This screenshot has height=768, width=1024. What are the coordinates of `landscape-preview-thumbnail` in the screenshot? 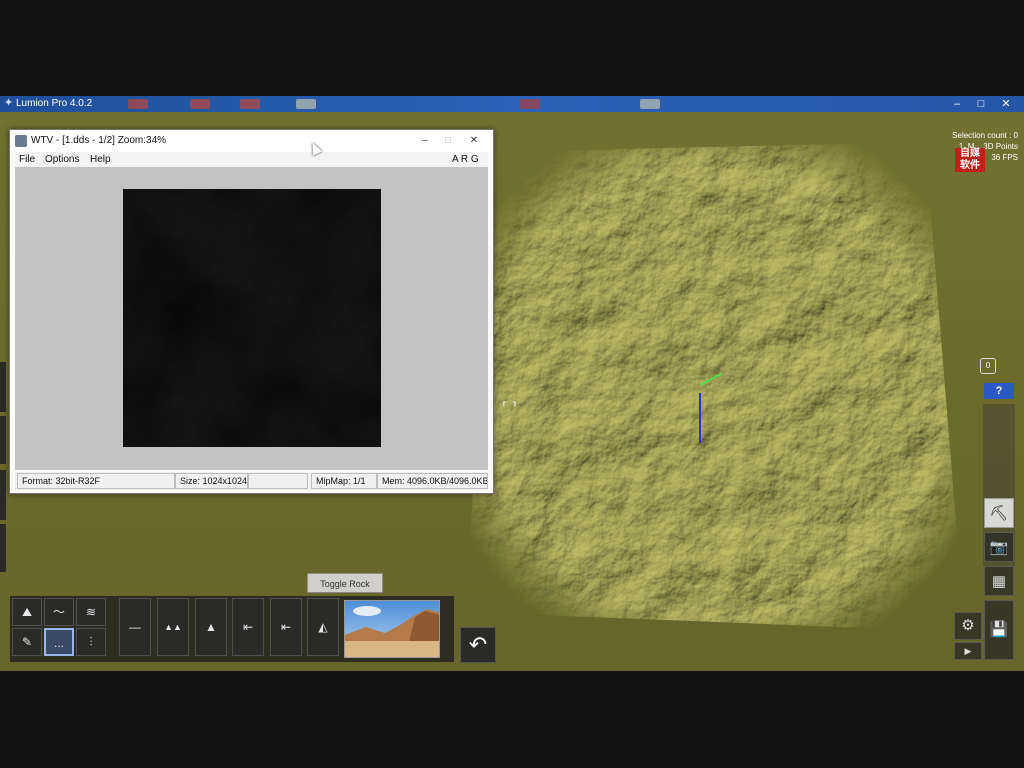 It's located at (392, 629).